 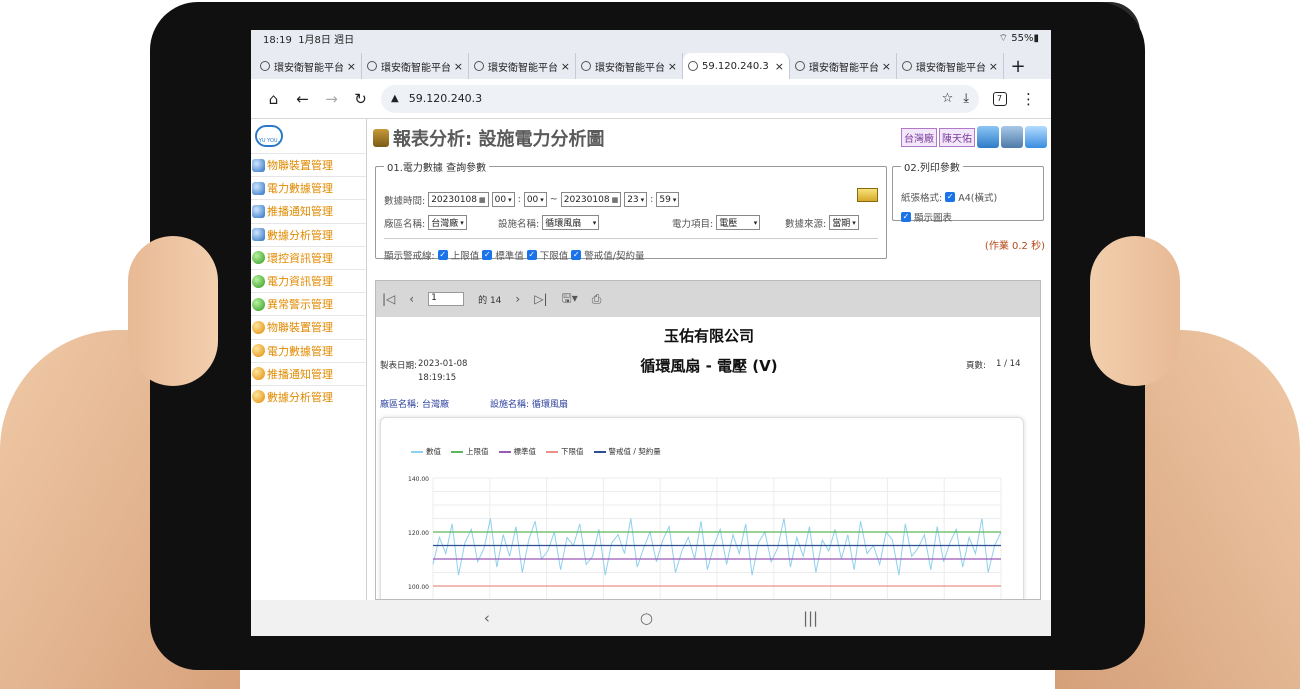 I want to click on end-hour-select: 23 ▾, so click(x=636, y=199).